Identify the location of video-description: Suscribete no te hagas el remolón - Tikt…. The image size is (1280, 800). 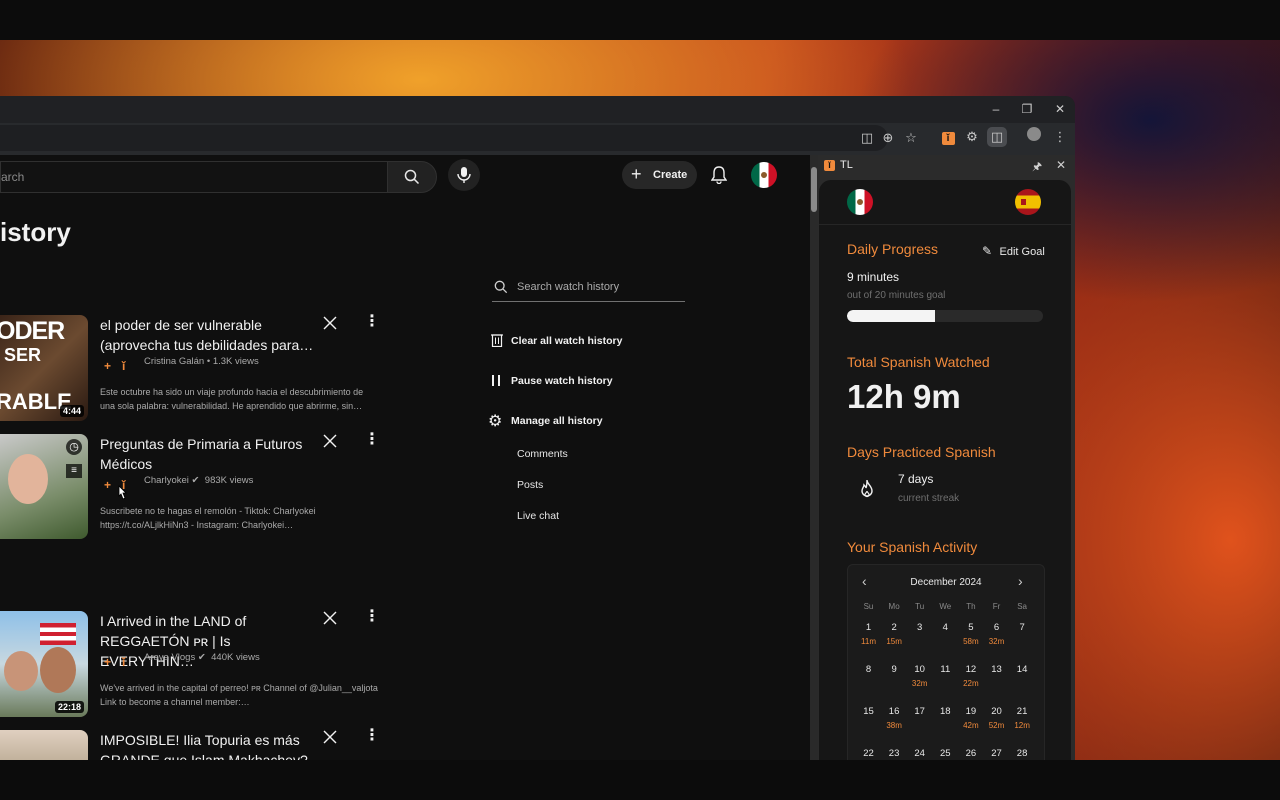
(208, 518).